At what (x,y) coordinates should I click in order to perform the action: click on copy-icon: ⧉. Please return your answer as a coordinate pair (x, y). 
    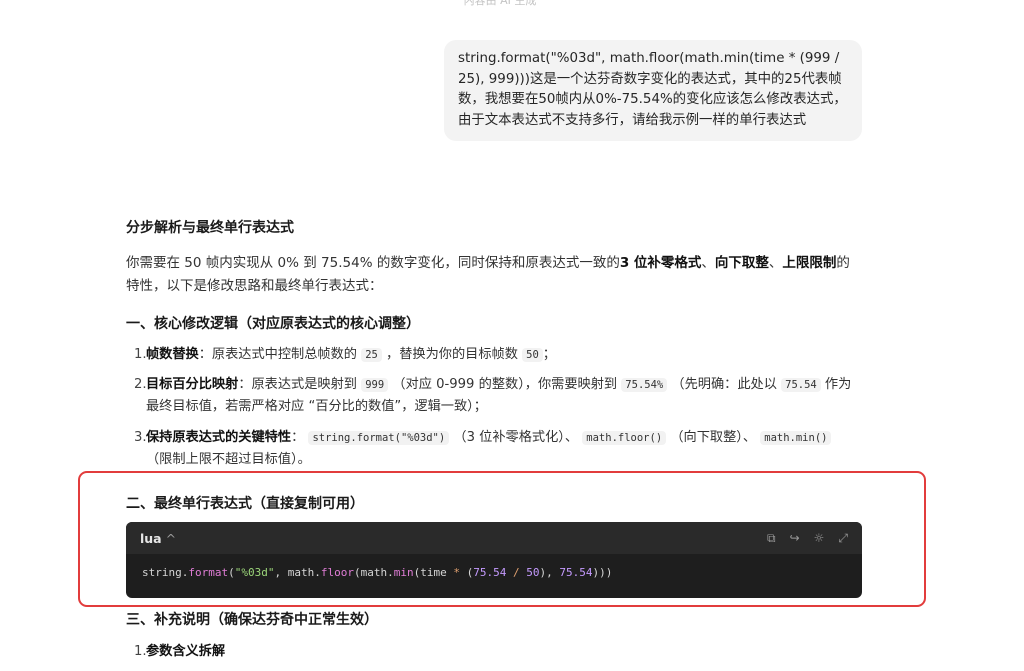
    Looking at the image, I should click on (771, 538).